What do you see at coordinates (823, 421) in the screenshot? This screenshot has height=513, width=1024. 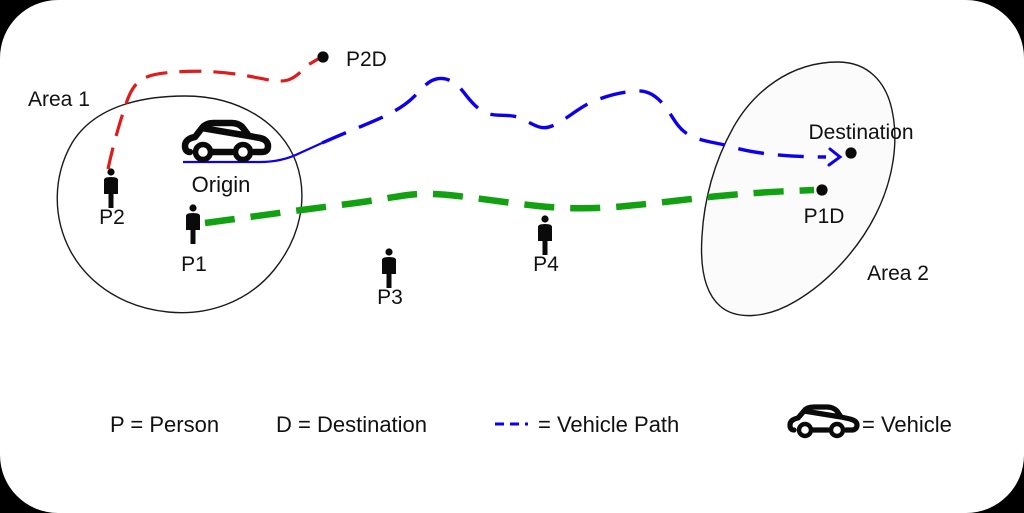 I see `car-icon` at bounding box center [823, 421].